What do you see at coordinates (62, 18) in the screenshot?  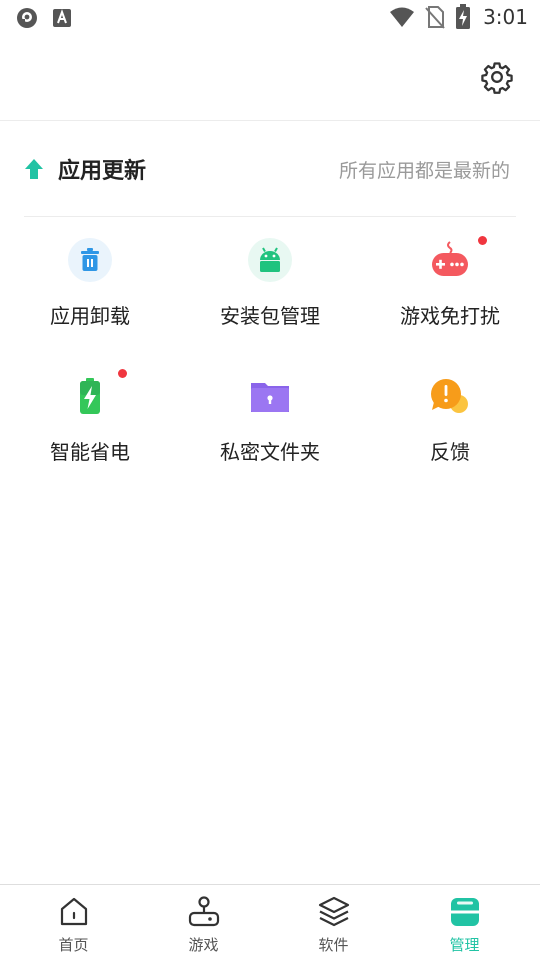 I see `font-notification-icon` at bounding box center [62, 18].